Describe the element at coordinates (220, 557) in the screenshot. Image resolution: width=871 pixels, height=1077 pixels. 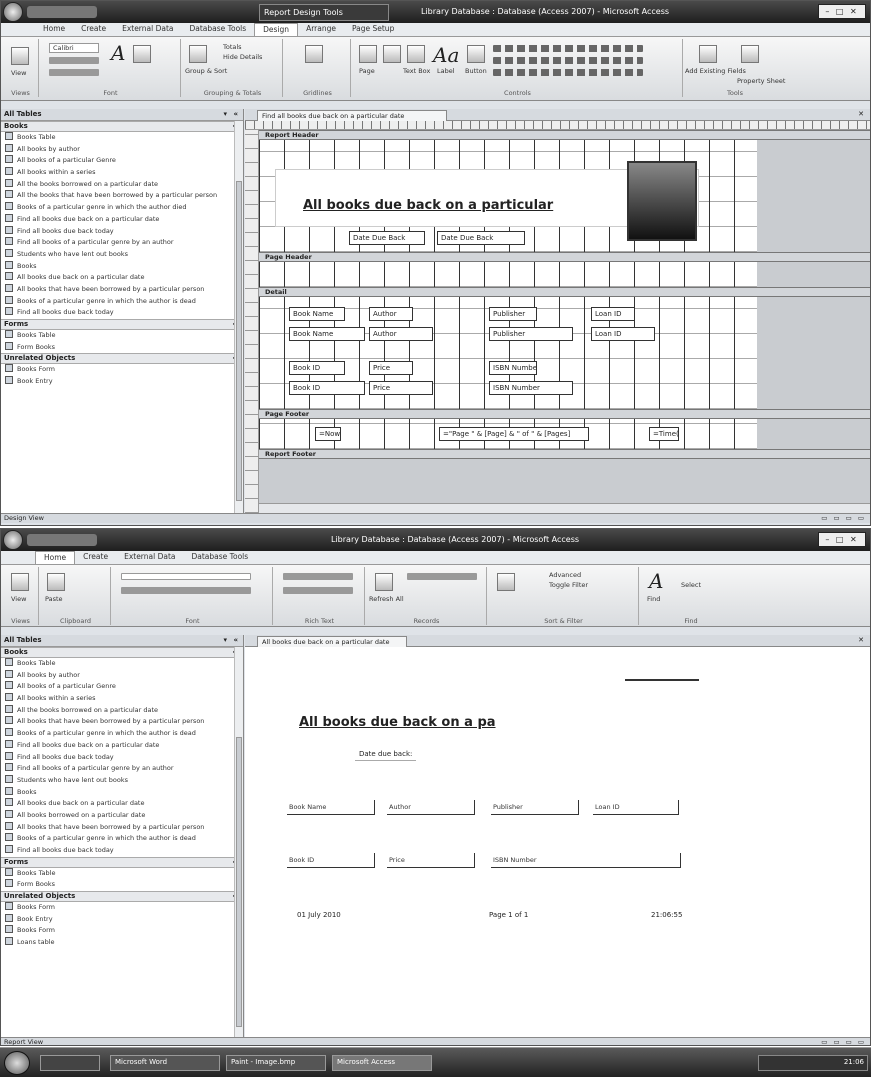
I see `ribbon-tab: Database Tools` at that location.